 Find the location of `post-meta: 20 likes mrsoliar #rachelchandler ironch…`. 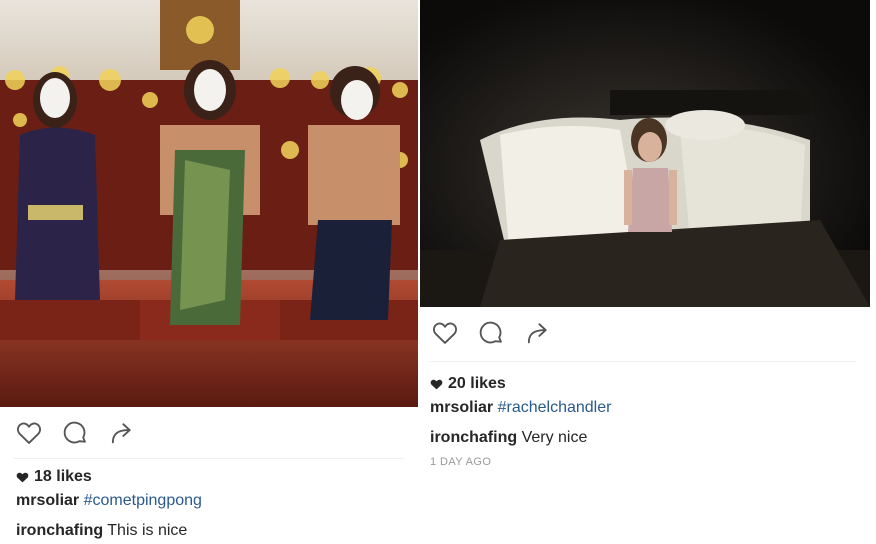

post-meta: 20 likes mrsoliar #rachelchandler ironch… is located at coordinates (520, 421).